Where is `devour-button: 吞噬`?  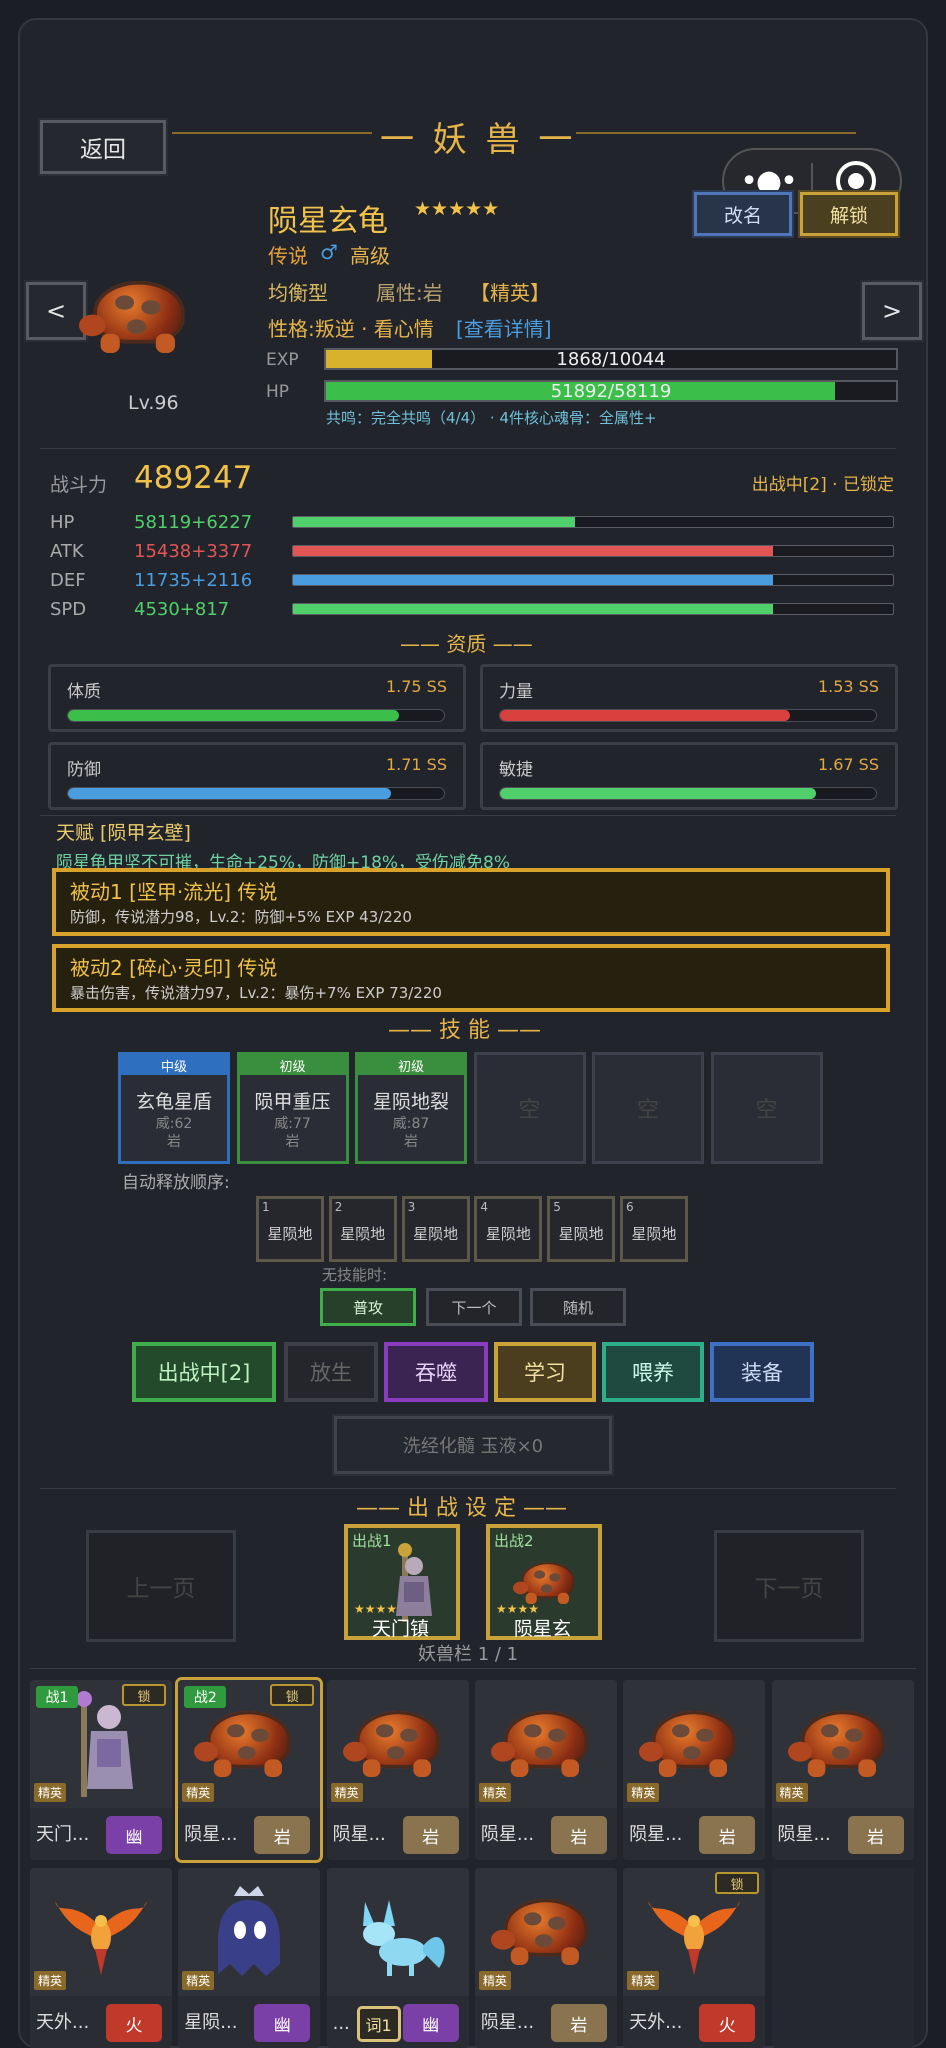 devour-button: 吞噬 is located at coordinates (436, 1372).